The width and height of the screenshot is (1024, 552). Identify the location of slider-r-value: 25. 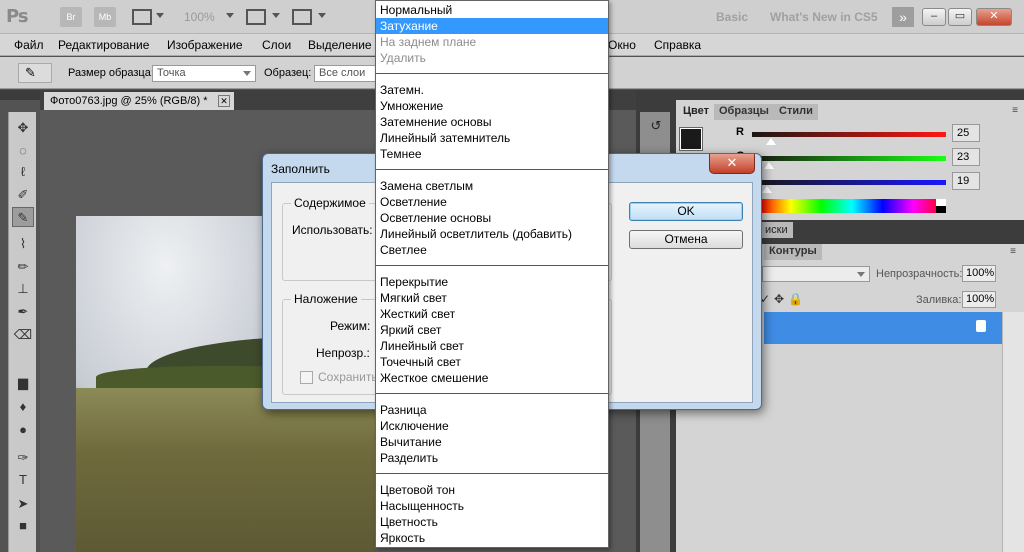
(966, 133).